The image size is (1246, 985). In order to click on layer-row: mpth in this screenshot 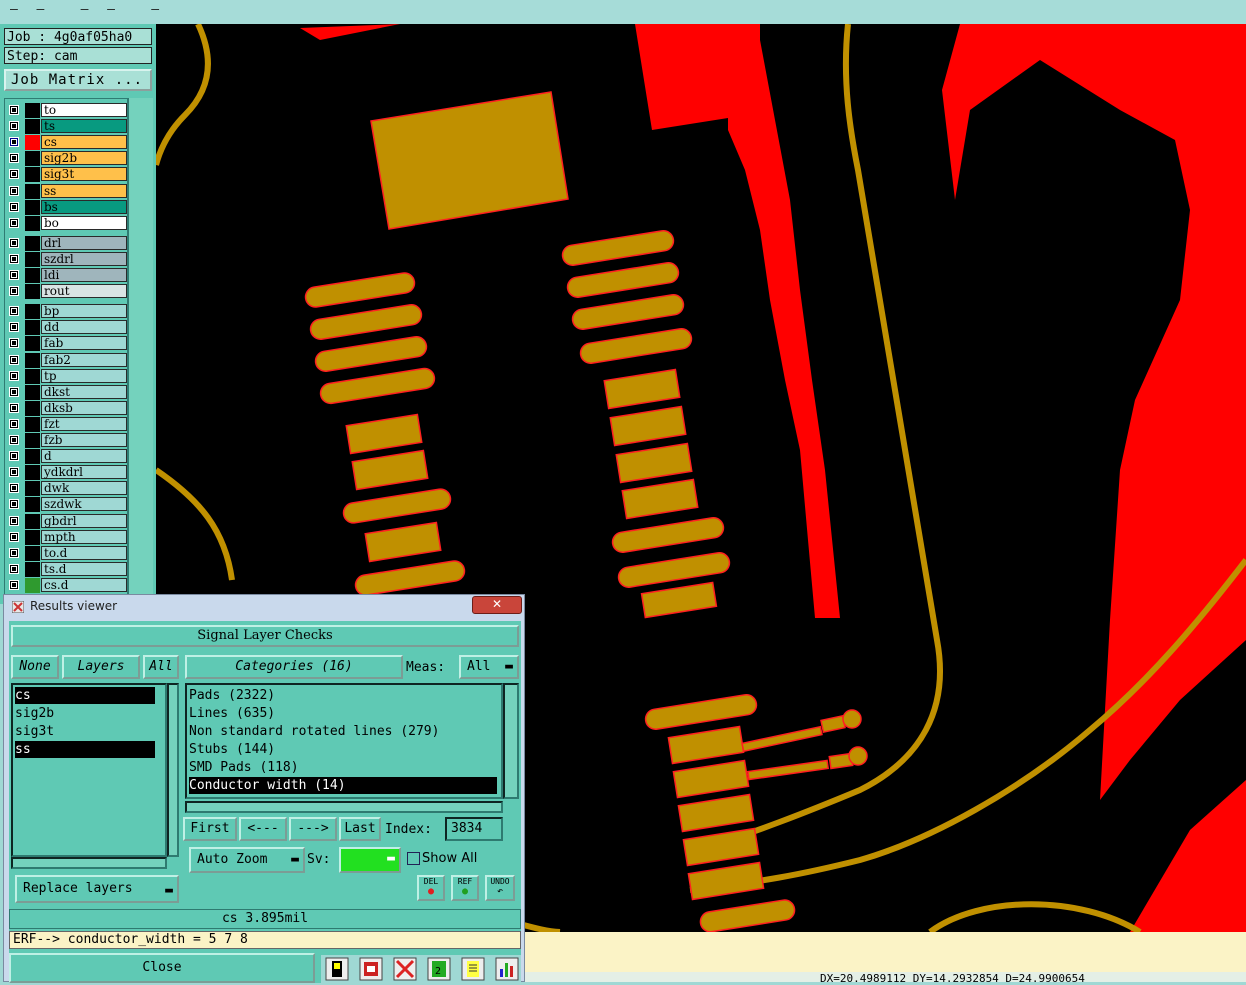, I will do `click(66, 537)`.